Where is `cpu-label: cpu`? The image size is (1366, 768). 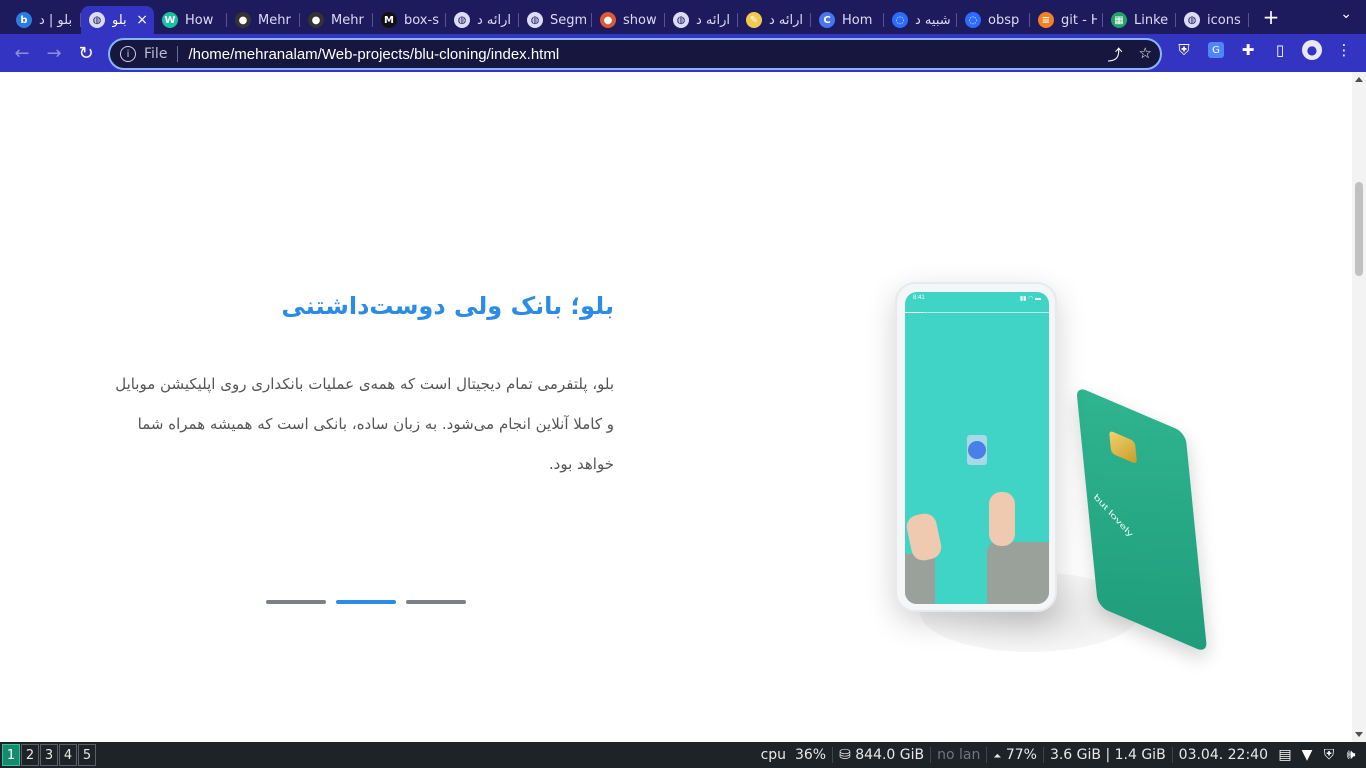
cpu-label: cpu is located at coordinates (773, 755).